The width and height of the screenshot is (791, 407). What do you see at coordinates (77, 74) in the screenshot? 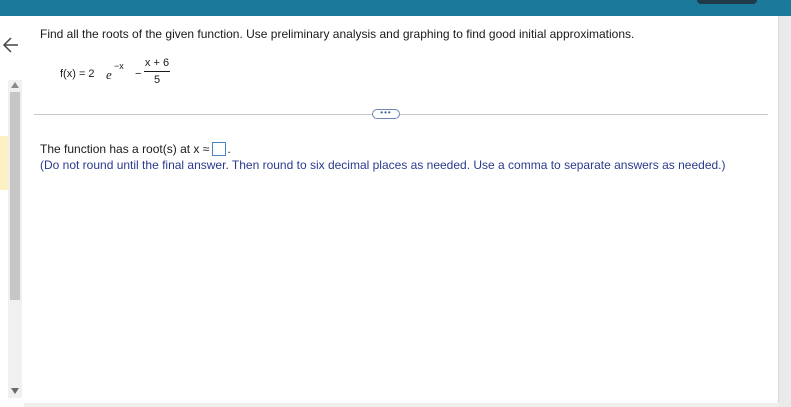
I see `formula-lhs: f(x) = 2` at bounding box center [77, 74].